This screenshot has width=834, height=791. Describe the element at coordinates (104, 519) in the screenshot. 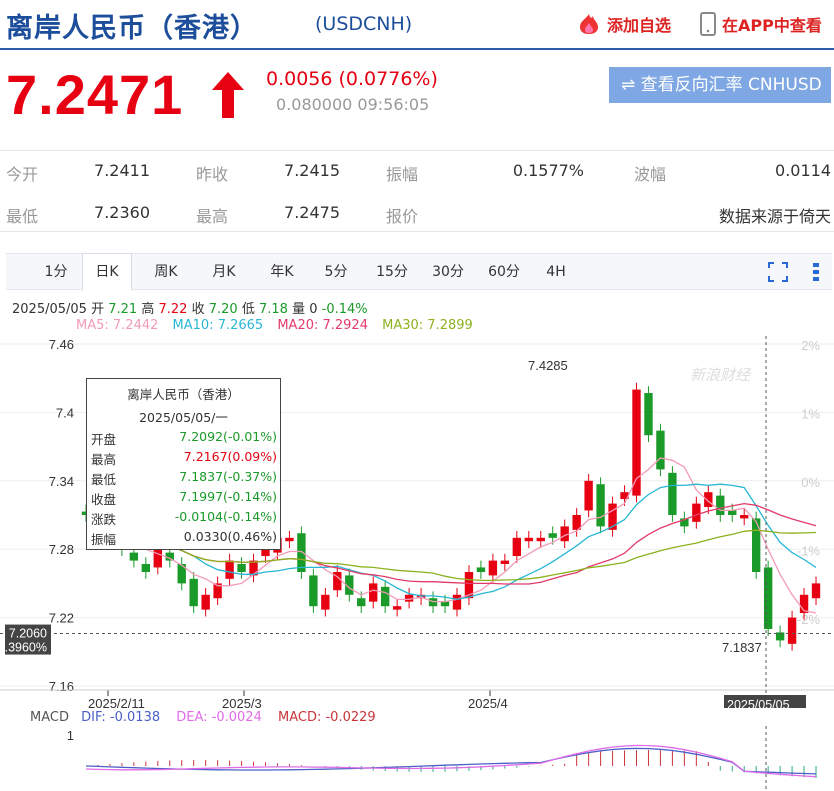

I see `tooltip-row-label: 涨跌` at that location.